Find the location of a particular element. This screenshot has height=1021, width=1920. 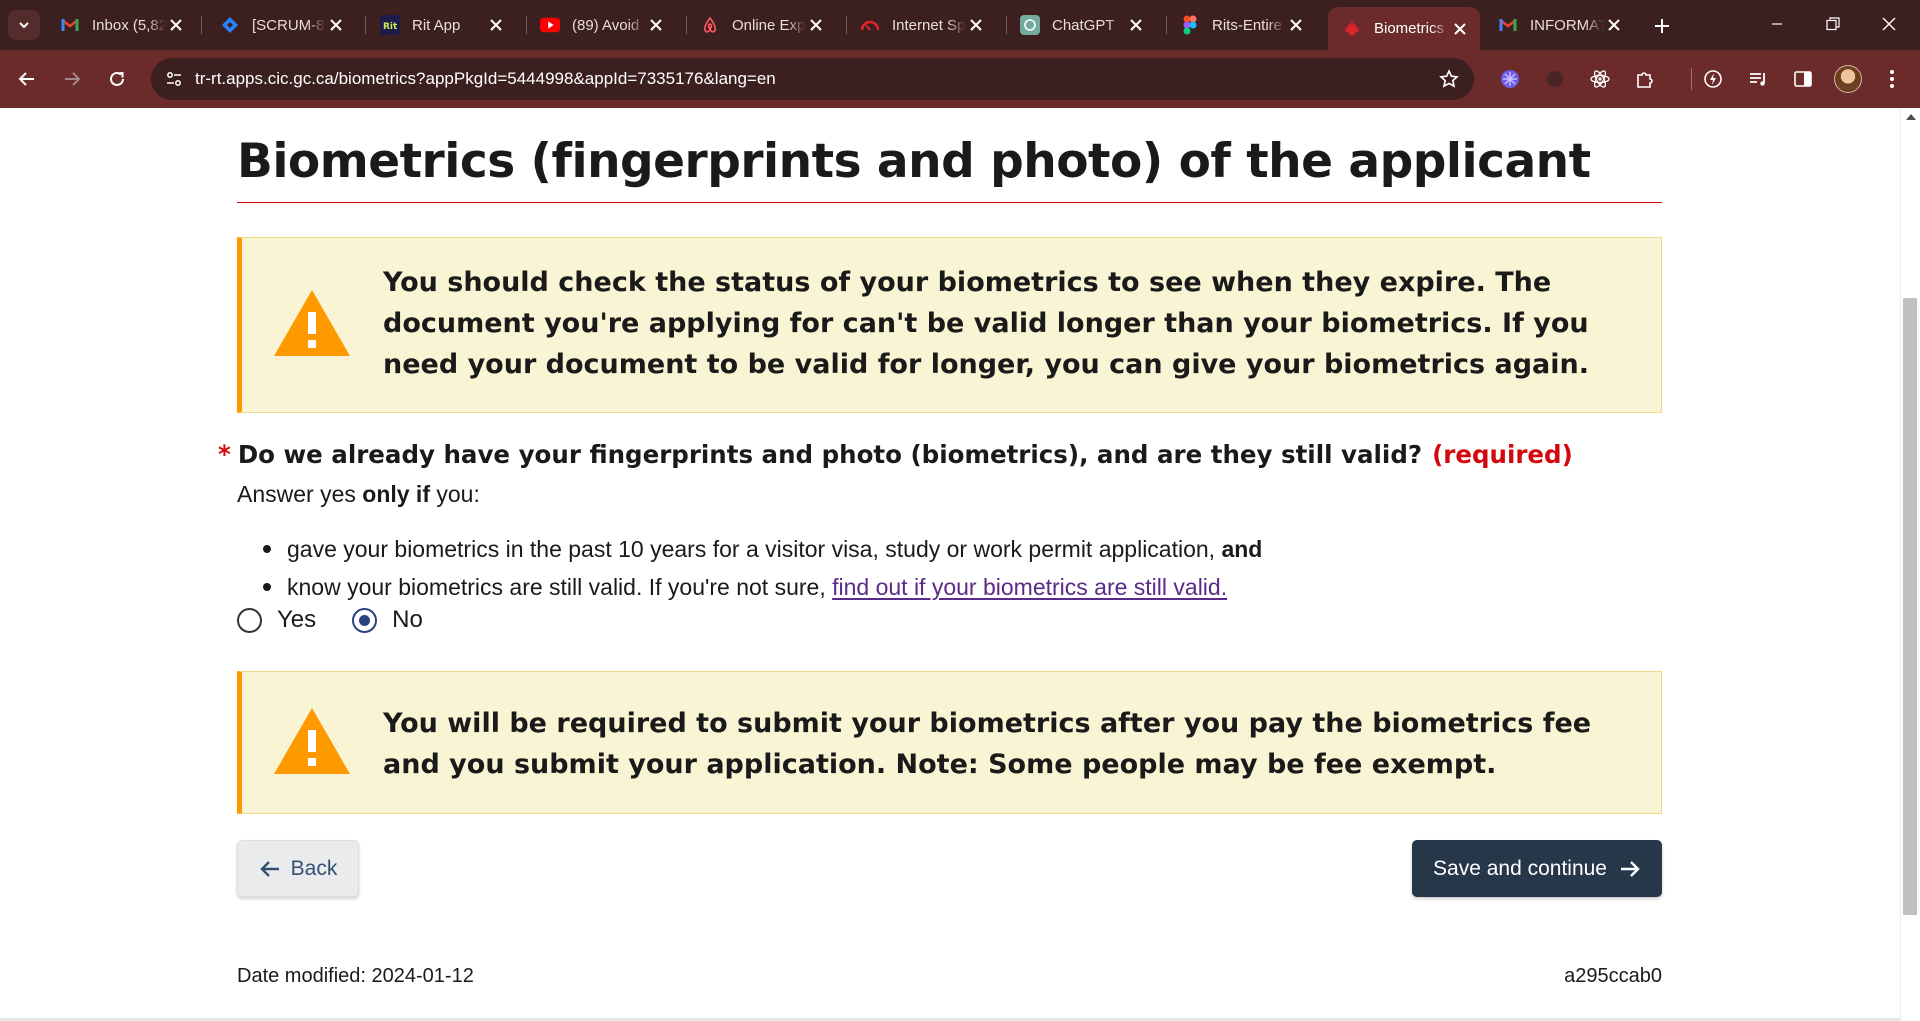

scrollbar-thumb is located at coordinates (1910, 606).